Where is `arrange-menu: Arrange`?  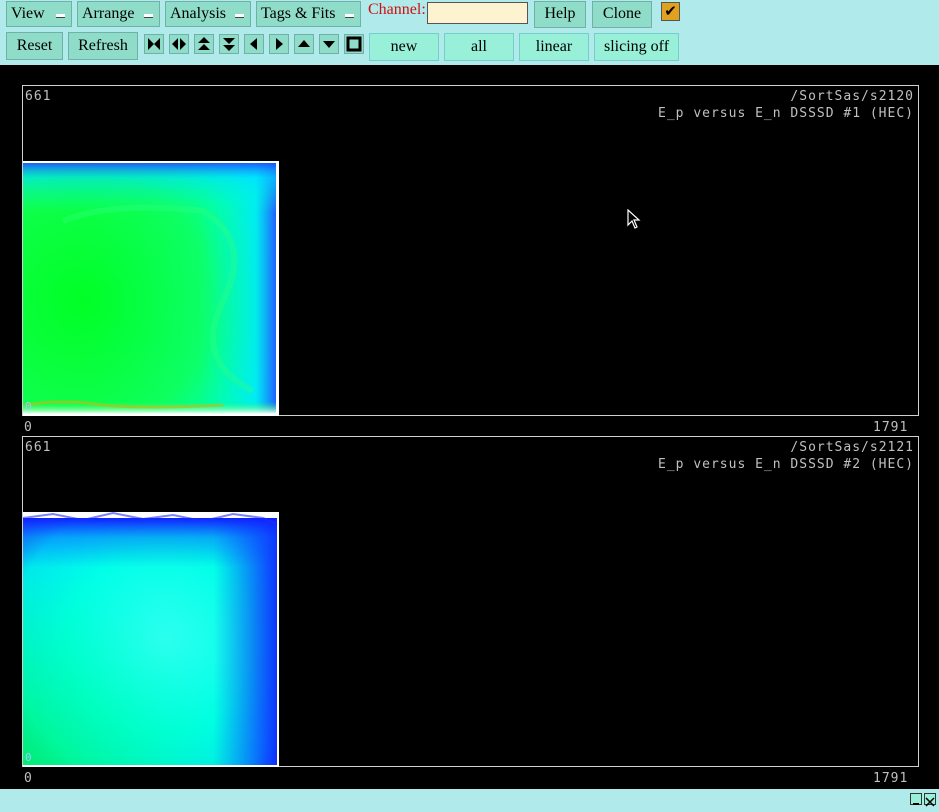
arrange-menu: Arrange is located at coordinates (118, 14).